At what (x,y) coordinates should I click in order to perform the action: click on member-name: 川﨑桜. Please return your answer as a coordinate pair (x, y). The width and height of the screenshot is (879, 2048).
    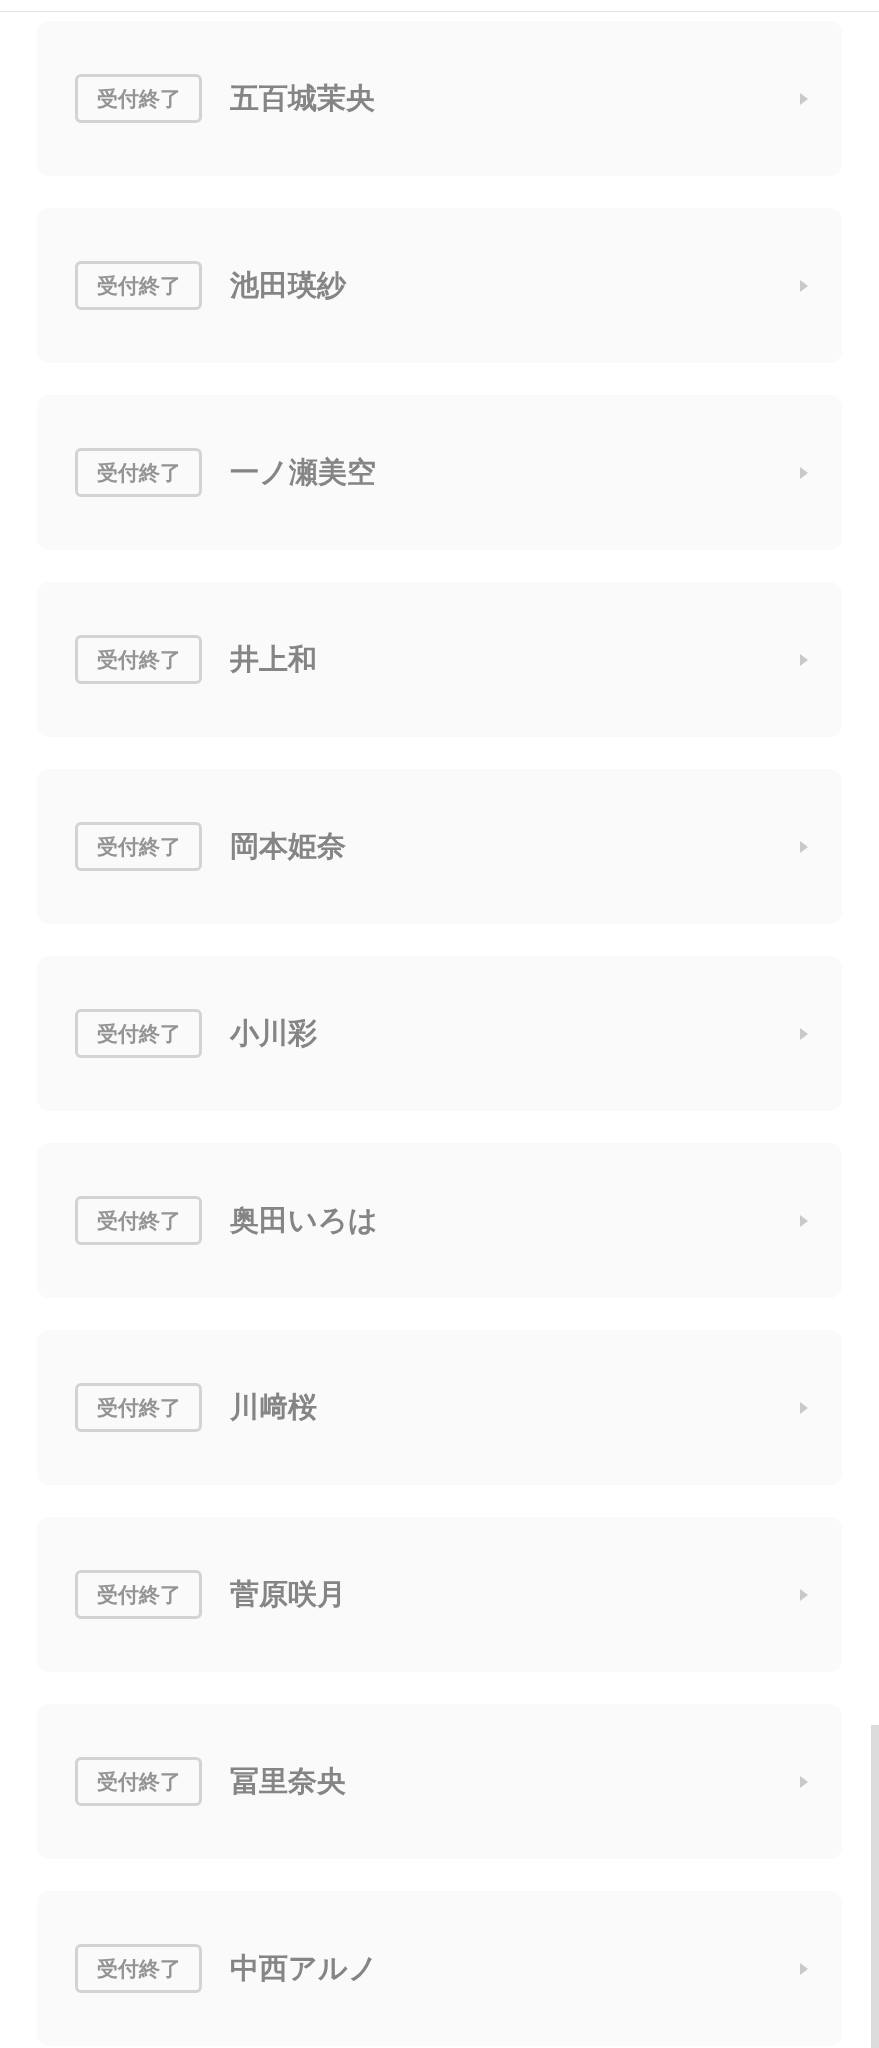
    Looking at the image, I should click on (273, 1407).